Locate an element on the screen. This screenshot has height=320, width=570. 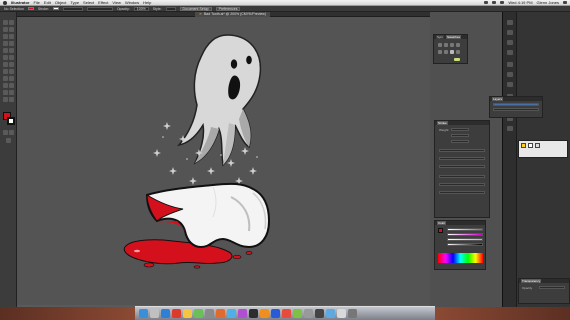
corner-field is located at coordinates (460, 141).